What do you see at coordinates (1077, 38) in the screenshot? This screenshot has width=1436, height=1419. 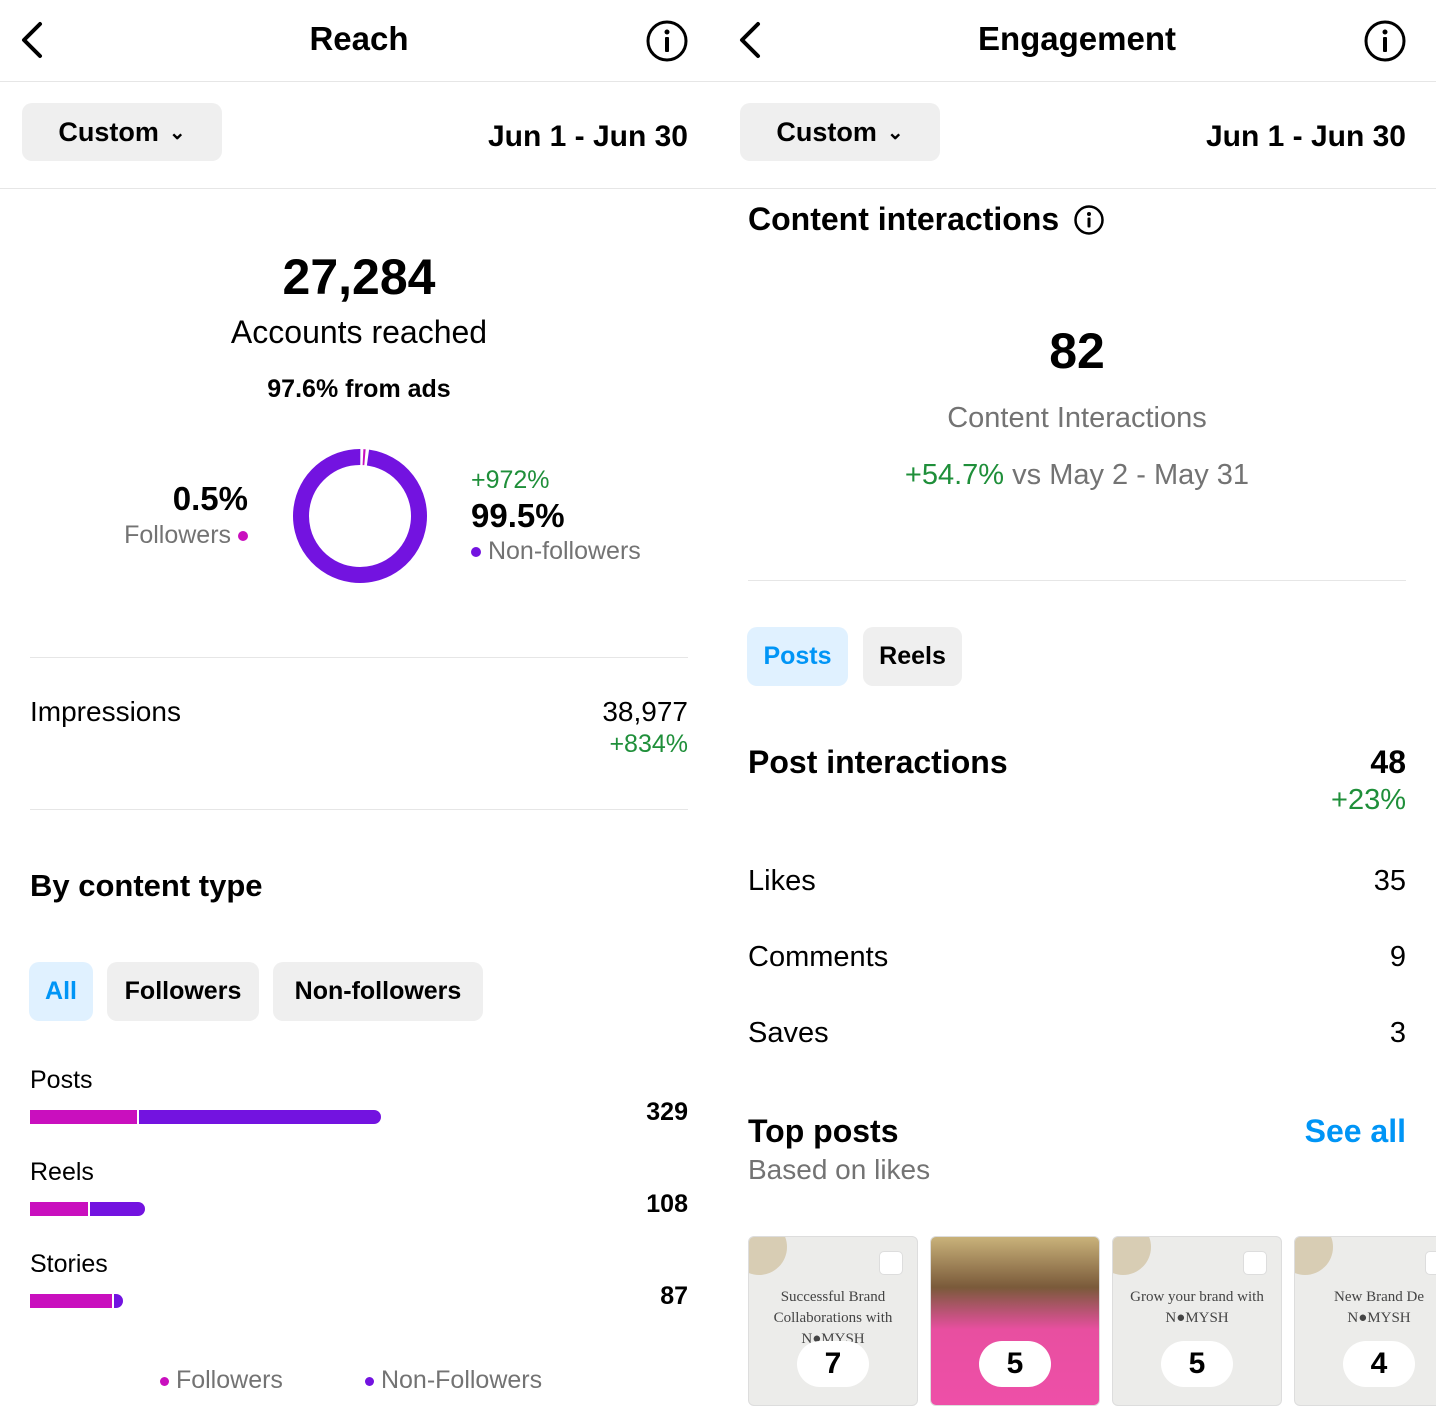 I see `page-title: Engagement` at bounding box center [1077, 38].